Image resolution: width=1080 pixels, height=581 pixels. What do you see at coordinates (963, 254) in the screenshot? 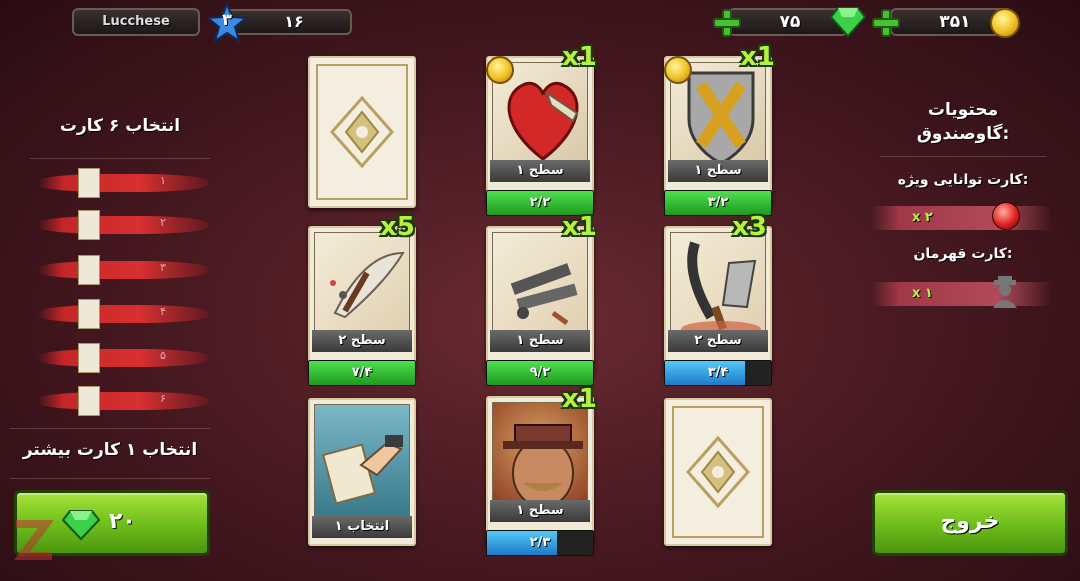
I see `hero-card-label: کارت قهرمان:` at bounding box center [963, 254].